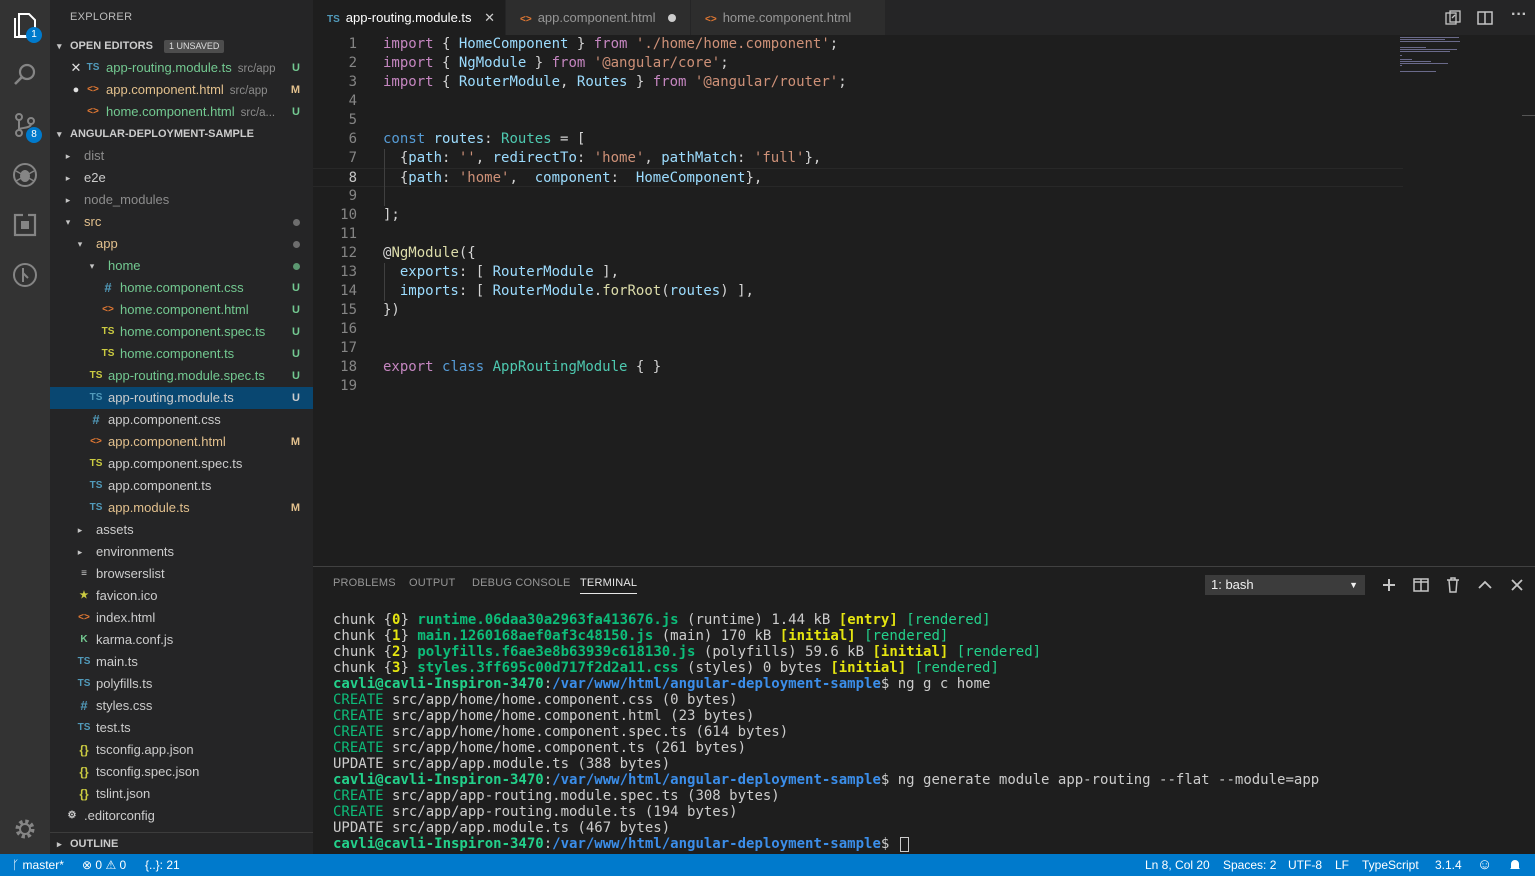  I want to click on eol-status: LF, so click(1342, 865).